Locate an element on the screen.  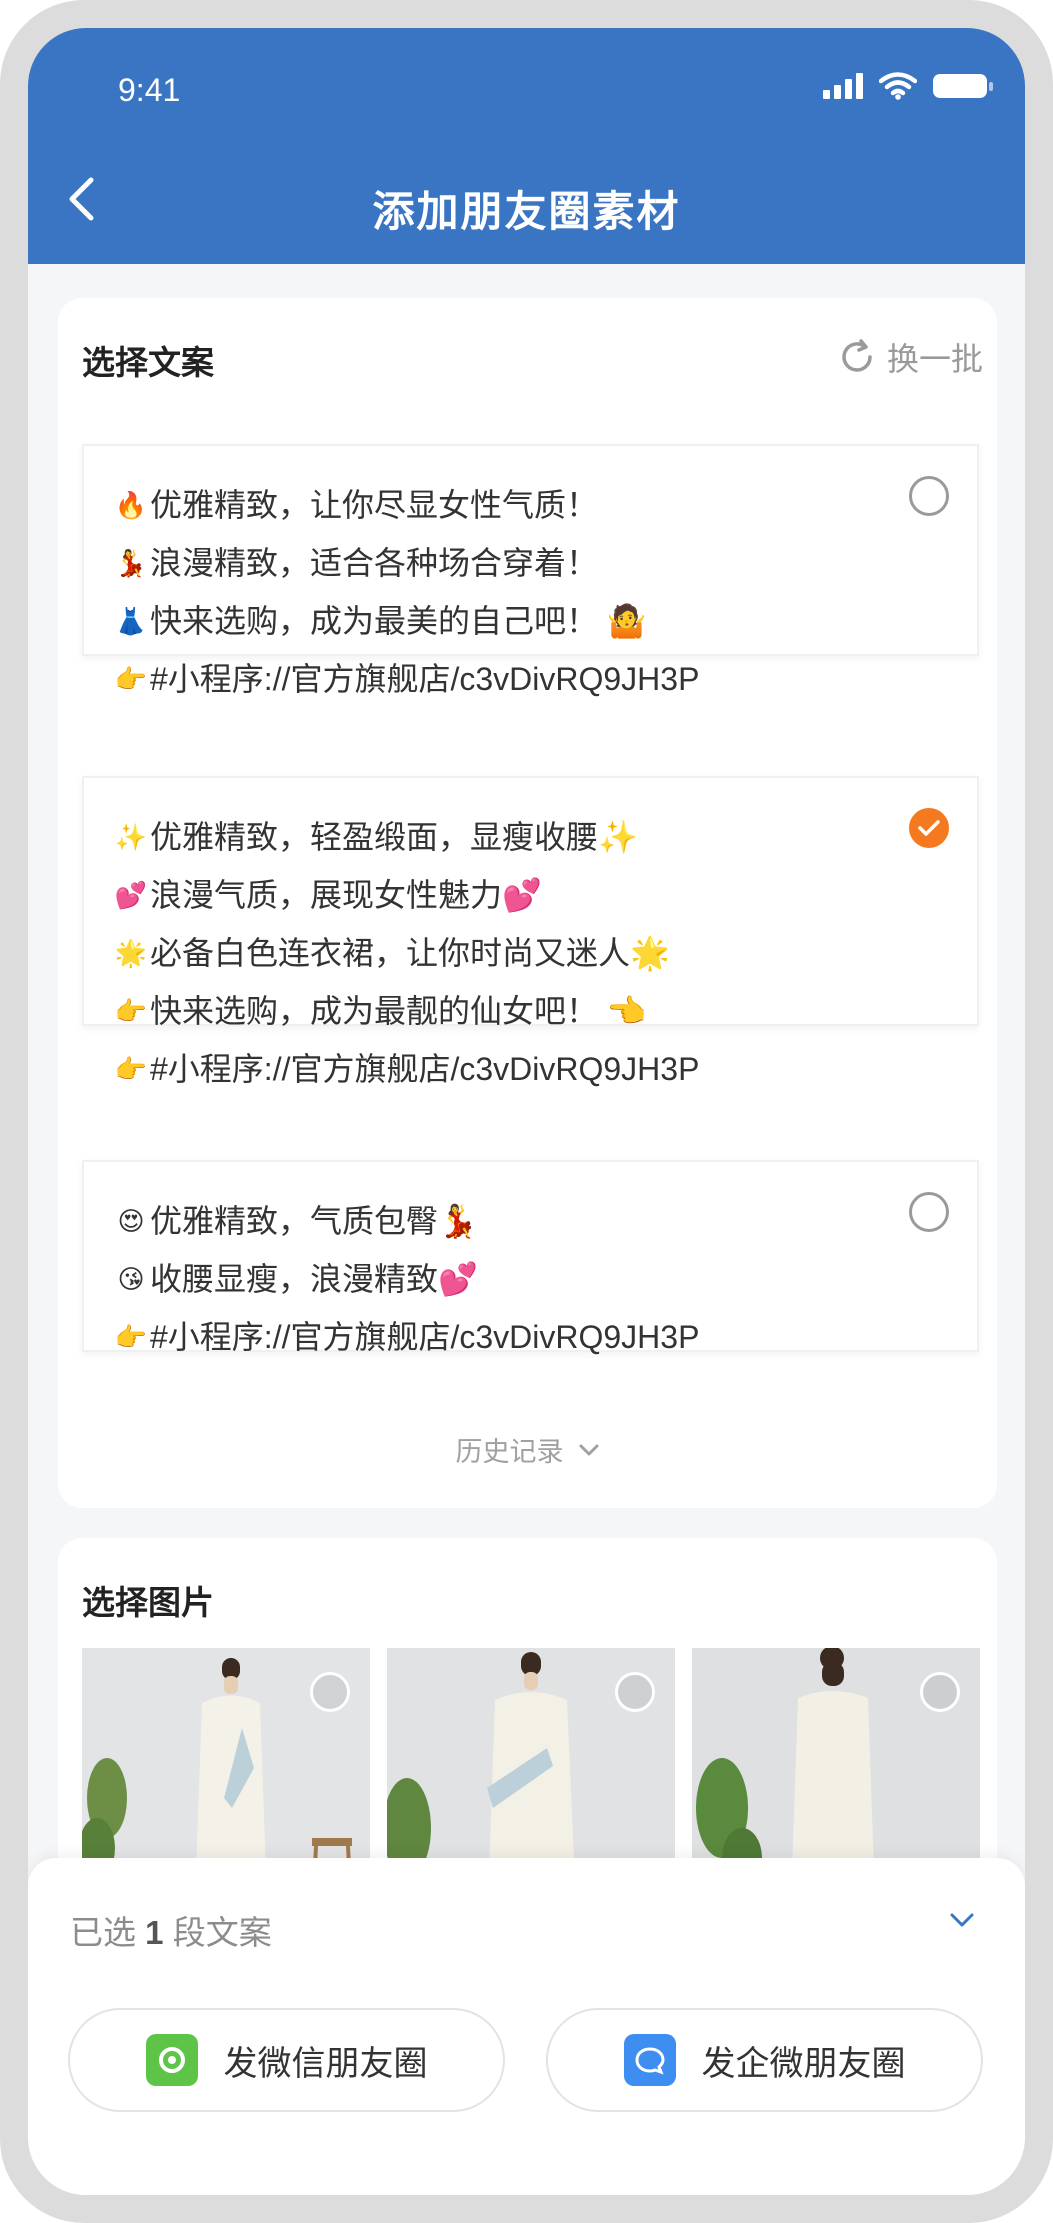
two-hearts-emoji-icon: 💕 is located at coordinates (131, 895).